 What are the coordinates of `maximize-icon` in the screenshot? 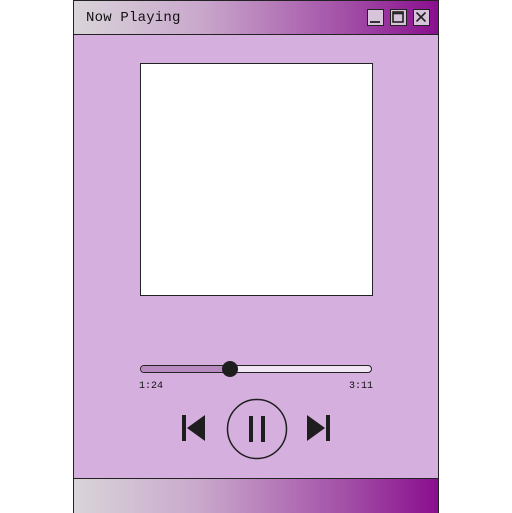 It's located at (398, 17).